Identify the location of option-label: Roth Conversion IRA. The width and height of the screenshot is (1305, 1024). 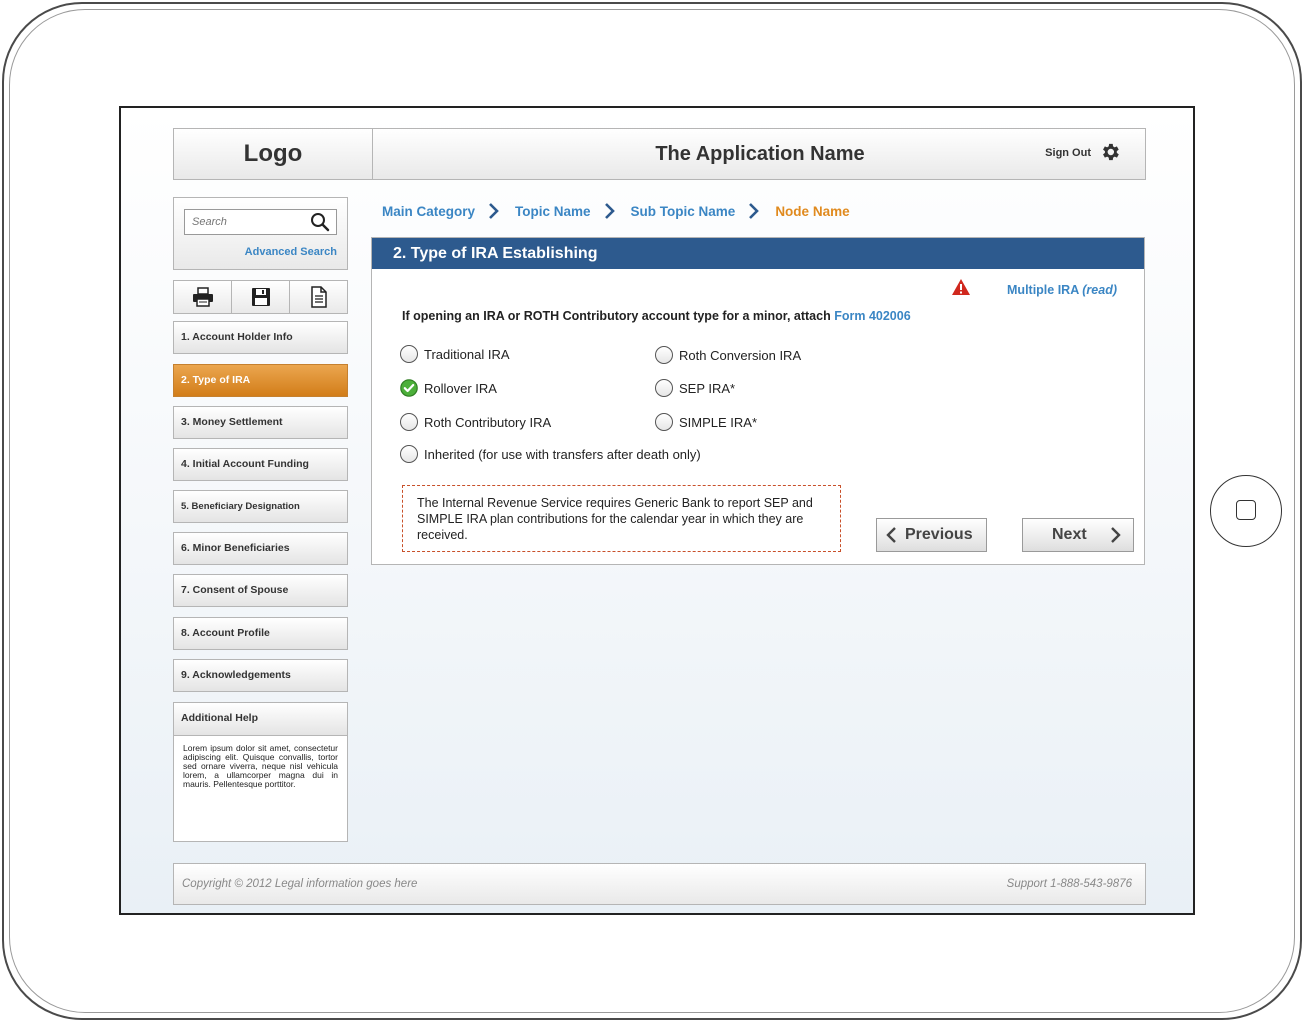
(740, 355).